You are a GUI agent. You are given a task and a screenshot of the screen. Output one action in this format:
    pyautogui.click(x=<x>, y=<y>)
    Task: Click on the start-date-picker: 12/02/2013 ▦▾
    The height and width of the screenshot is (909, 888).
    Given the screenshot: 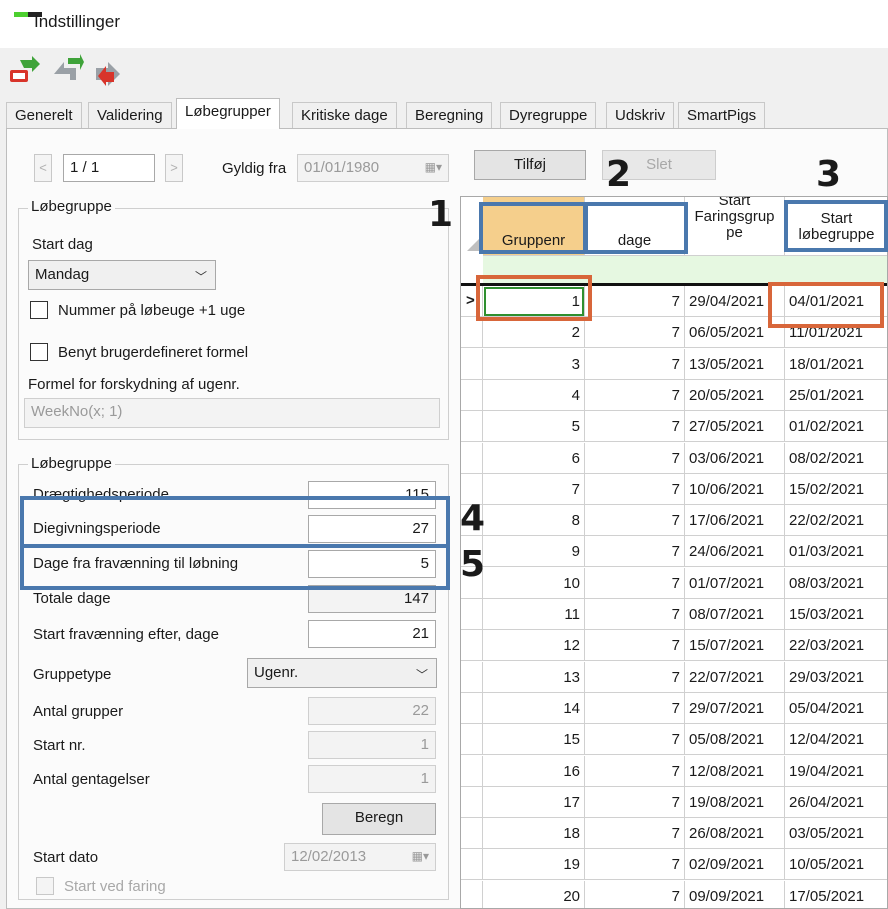 What is the action you would take?
    pyautogui.click(x=360, y=857)
    